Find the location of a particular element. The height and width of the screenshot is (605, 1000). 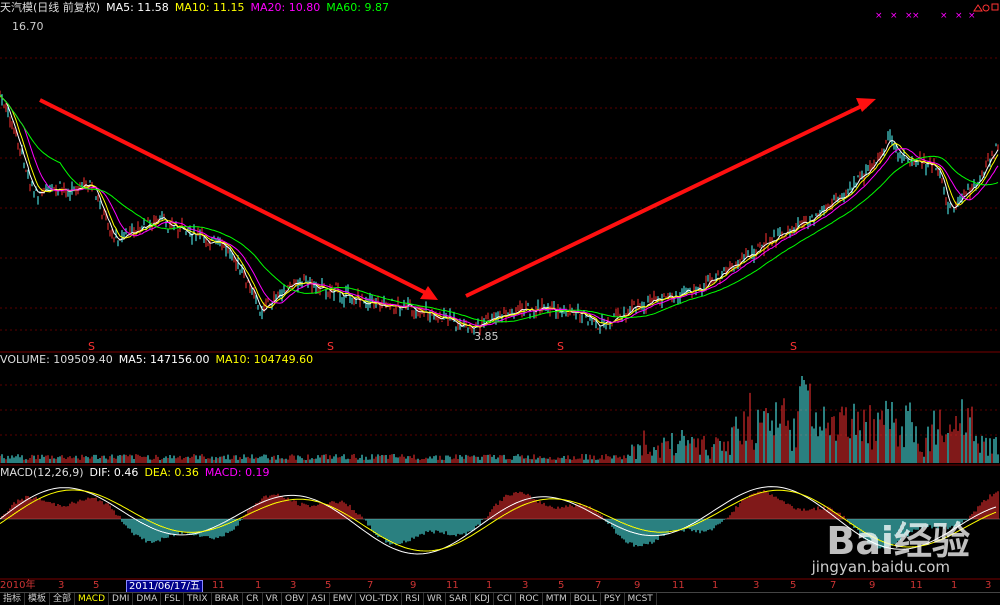

tab-dmi: DMI is located at coordinates (121, 599).